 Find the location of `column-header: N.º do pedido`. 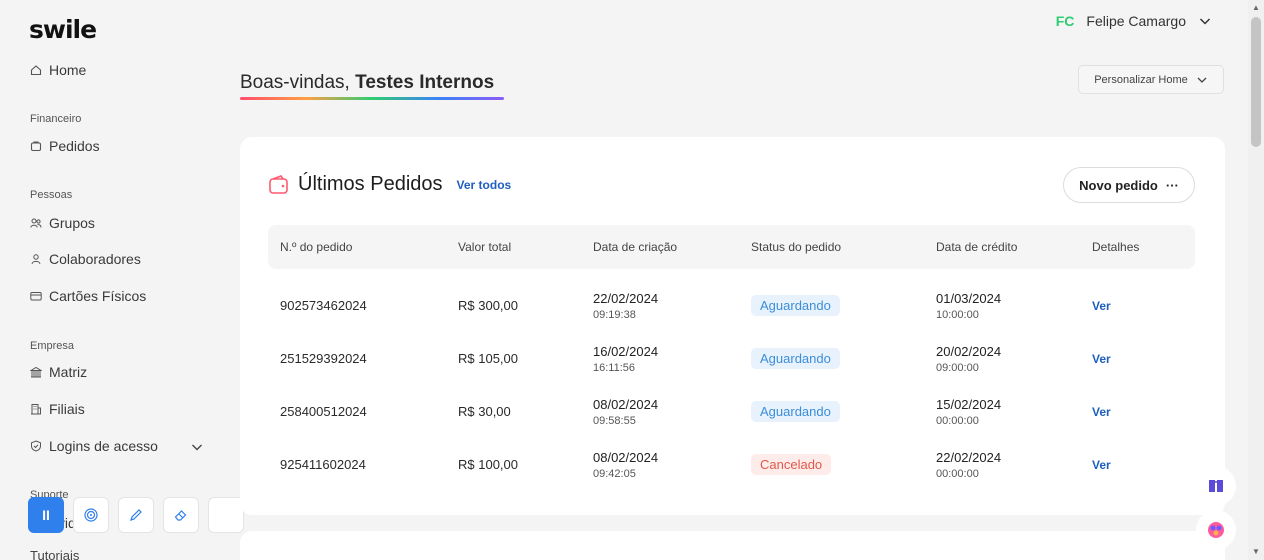

column-header: N.º do pedido is located at coordinates (357, 247).